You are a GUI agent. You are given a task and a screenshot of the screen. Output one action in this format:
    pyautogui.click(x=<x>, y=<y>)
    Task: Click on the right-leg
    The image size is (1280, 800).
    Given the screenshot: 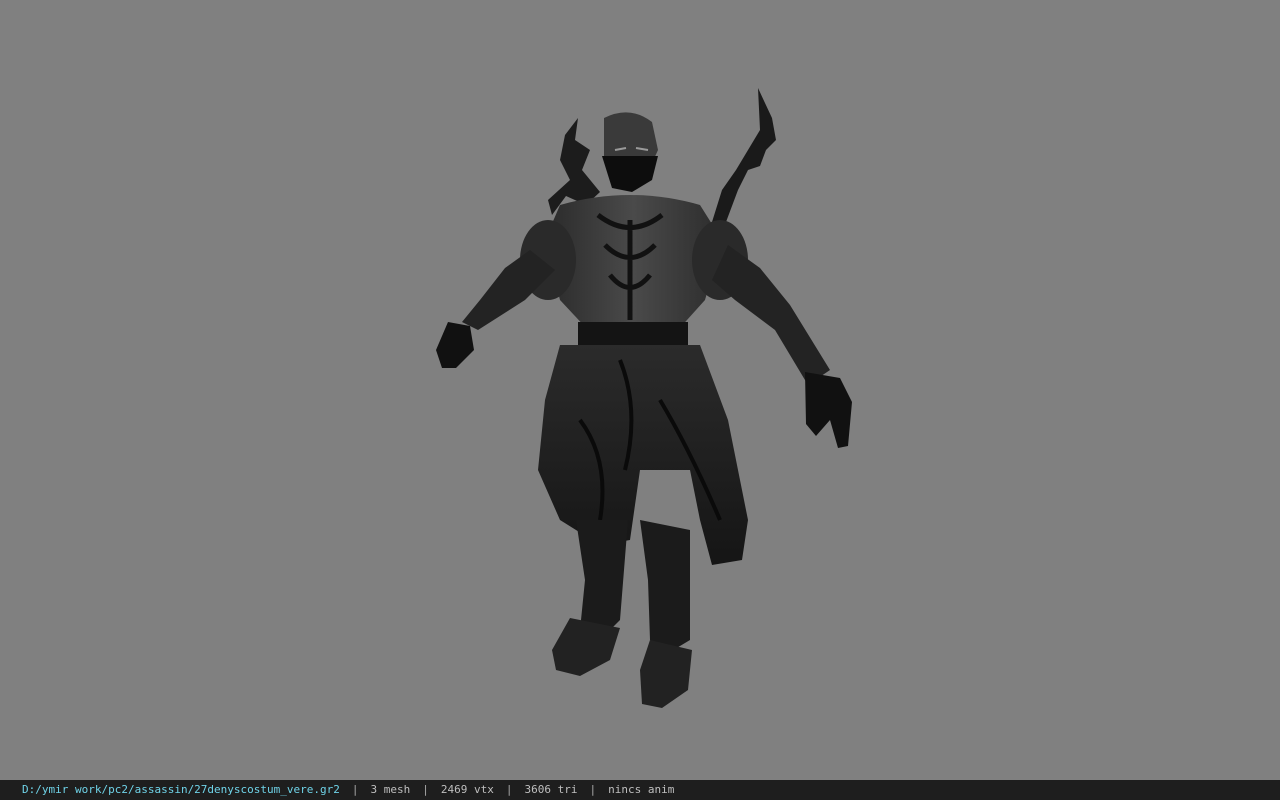 What is the action you would take?
    pyautogui.click(x=665, y=586)
    